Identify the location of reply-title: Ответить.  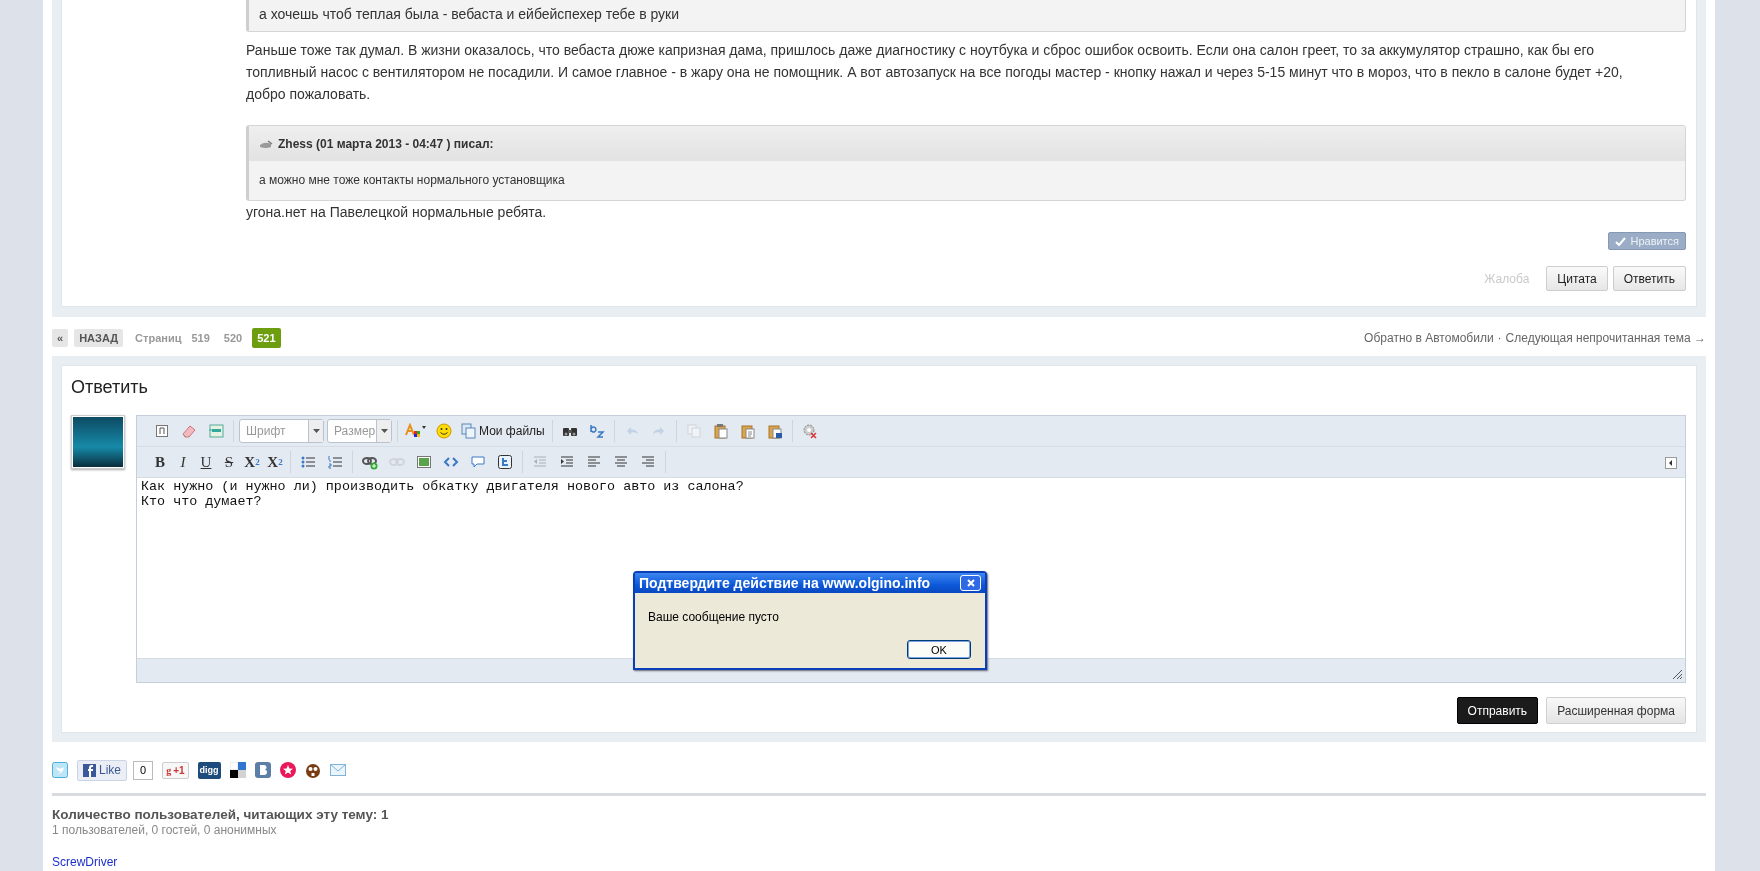
(110, 387).